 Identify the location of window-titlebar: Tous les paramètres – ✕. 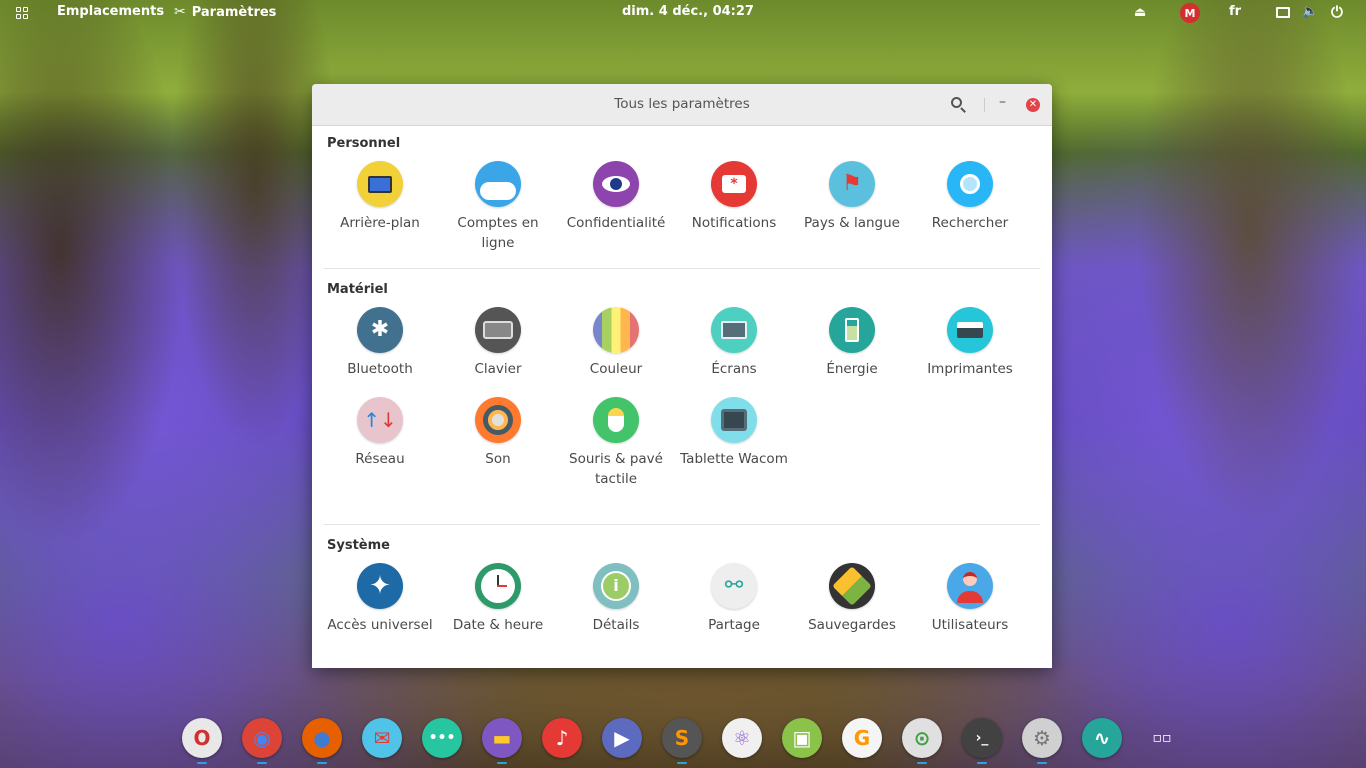
(682, 105).